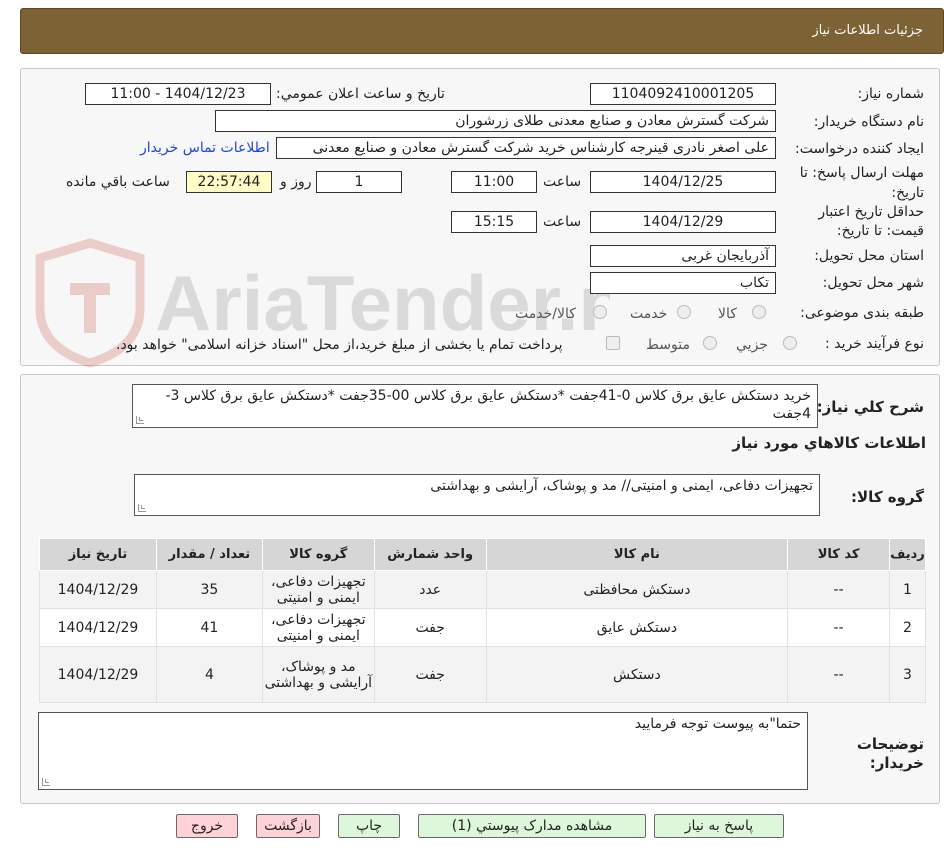 The height and width of the screenshot is (858, 944). Describe the element at coordinates (867, 30) in the screenshot. I see `page-title: جزئیات اطلاعات نیاز` at that location.